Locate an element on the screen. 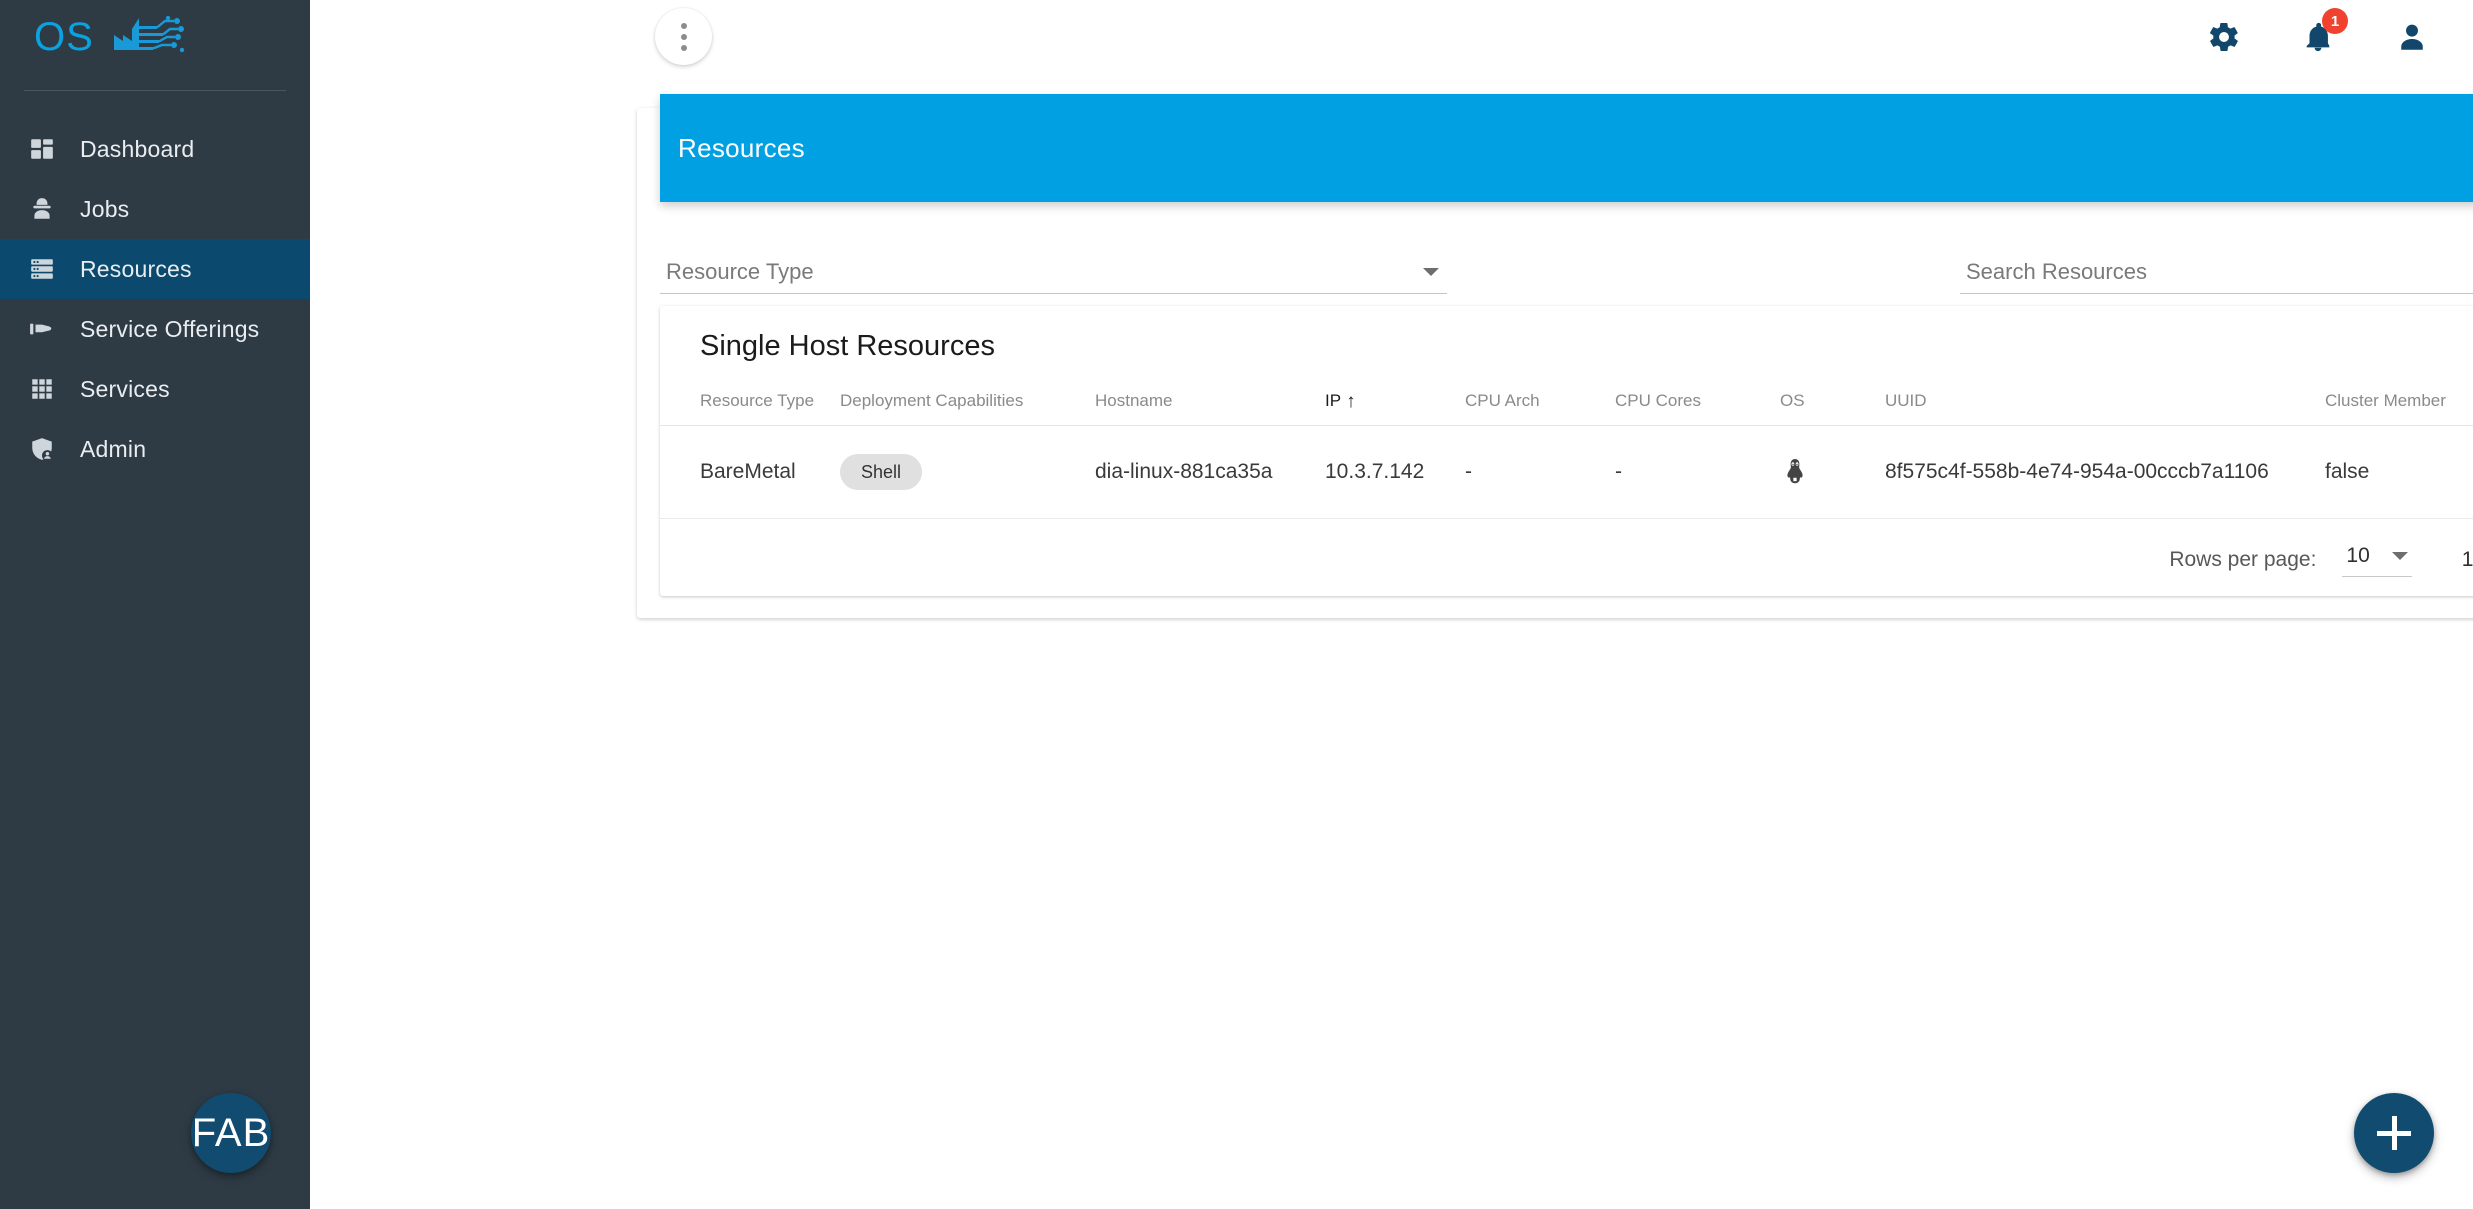 This screenshot has height=1209, width=2473. sidebar-item-label: Dashboard is located at coordinates (137, 148).